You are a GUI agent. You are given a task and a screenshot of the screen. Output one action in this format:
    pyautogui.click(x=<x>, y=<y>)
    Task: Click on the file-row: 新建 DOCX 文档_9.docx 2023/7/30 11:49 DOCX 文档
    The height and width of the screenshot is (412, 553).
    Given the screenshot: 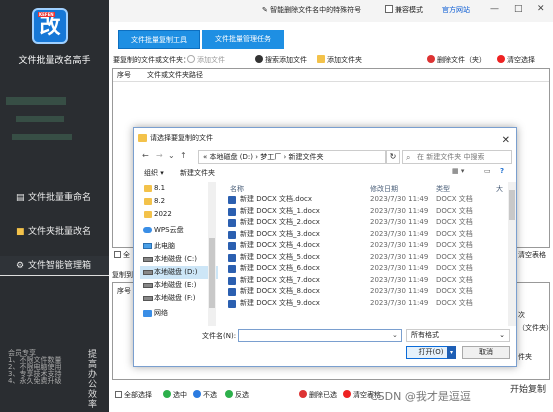 What is the action you would take?
    pyautogui.click(x=369, y=304)
    